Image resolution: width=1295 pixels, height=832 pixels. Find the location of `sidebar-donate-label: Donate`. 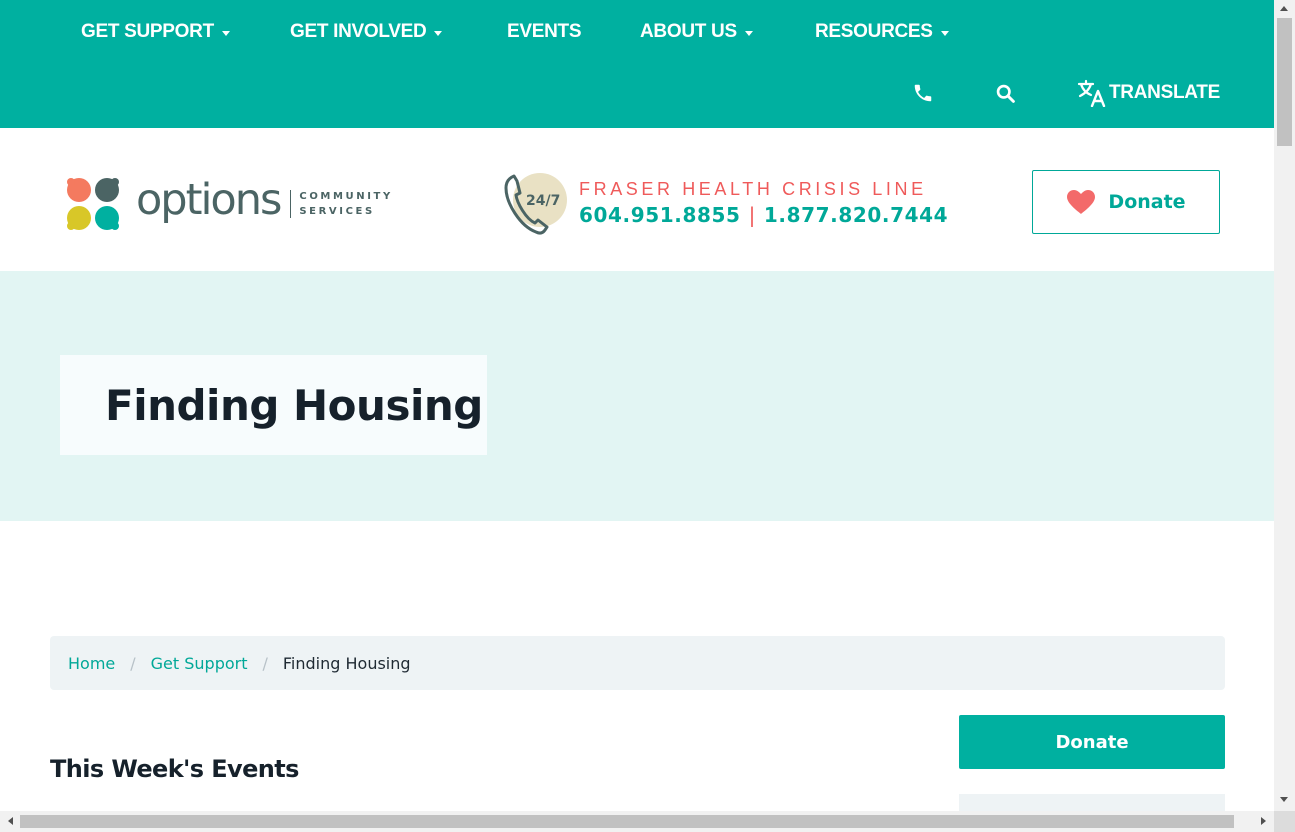

sidebar-donate-label: Donate is located at coordinates (1092, 742).